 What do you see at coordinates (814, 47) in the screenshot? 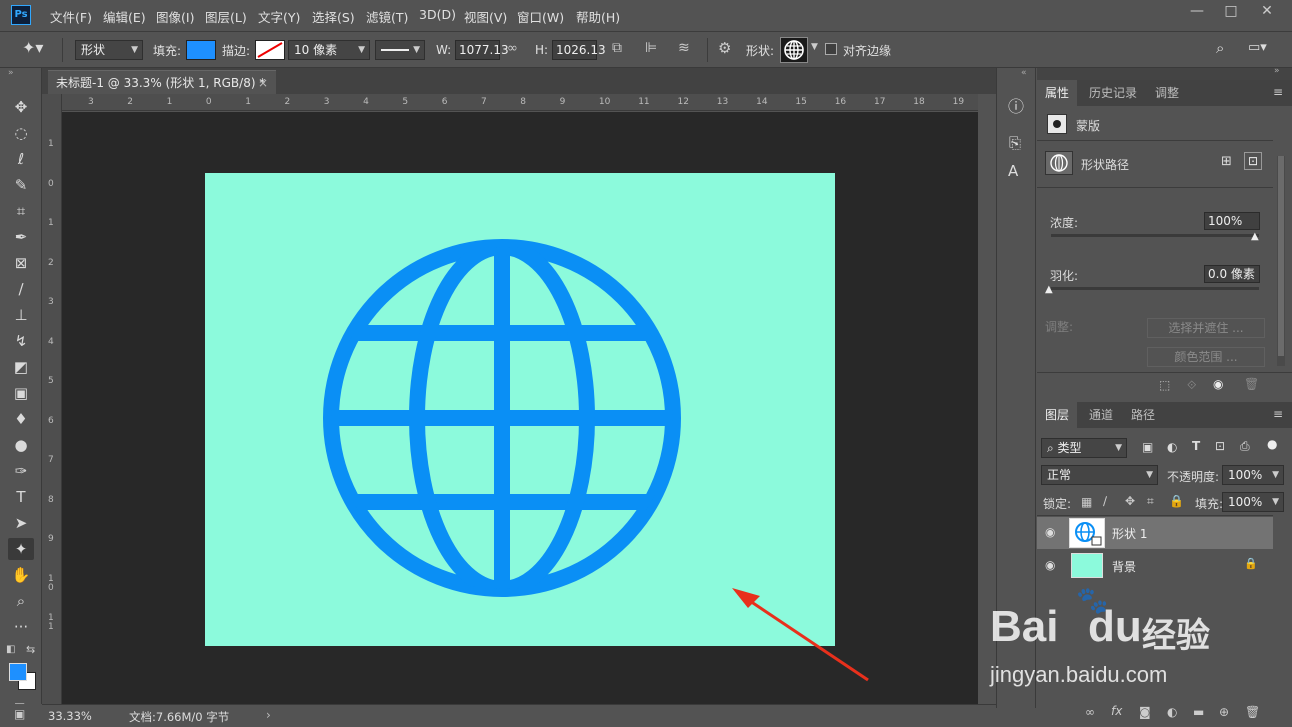
I see `chevron-down-icon: ▼` at bounding box center [814, 47].